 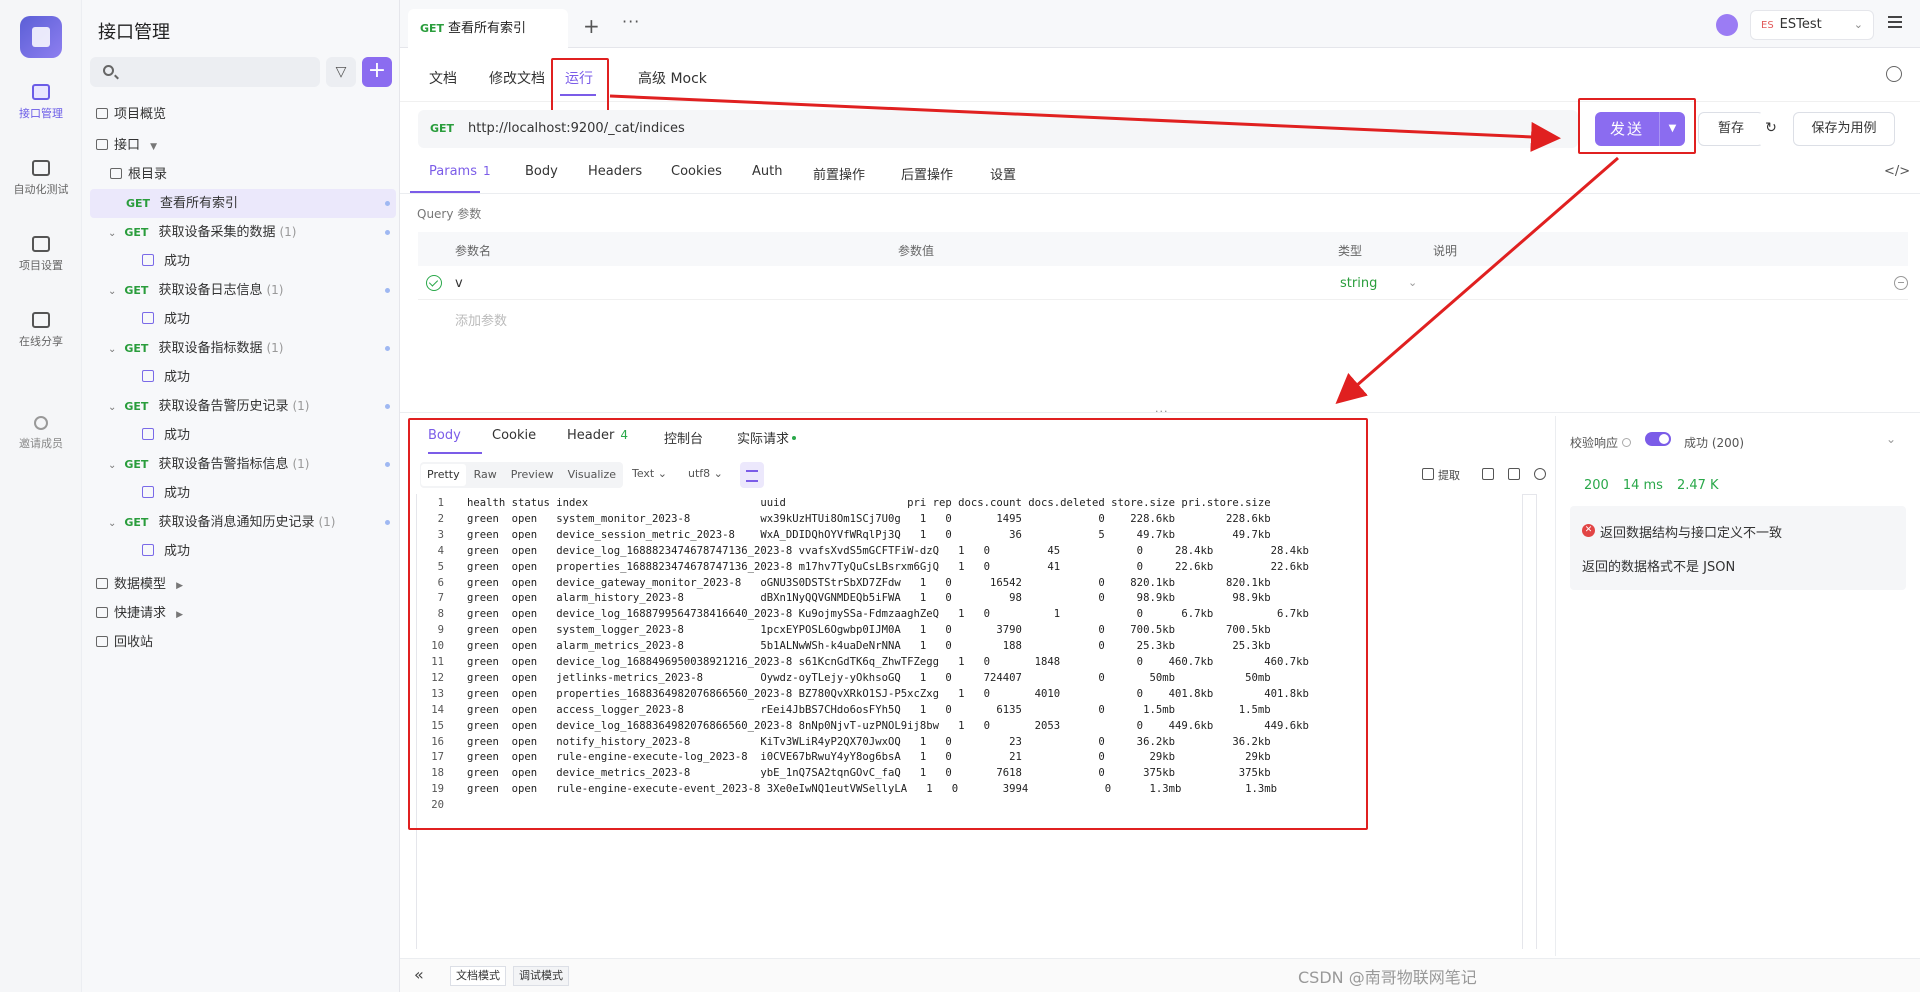 What do you see at coordinates (205, 72) in the screenshot?
I see `search-input` at bounding box center [205, 72].